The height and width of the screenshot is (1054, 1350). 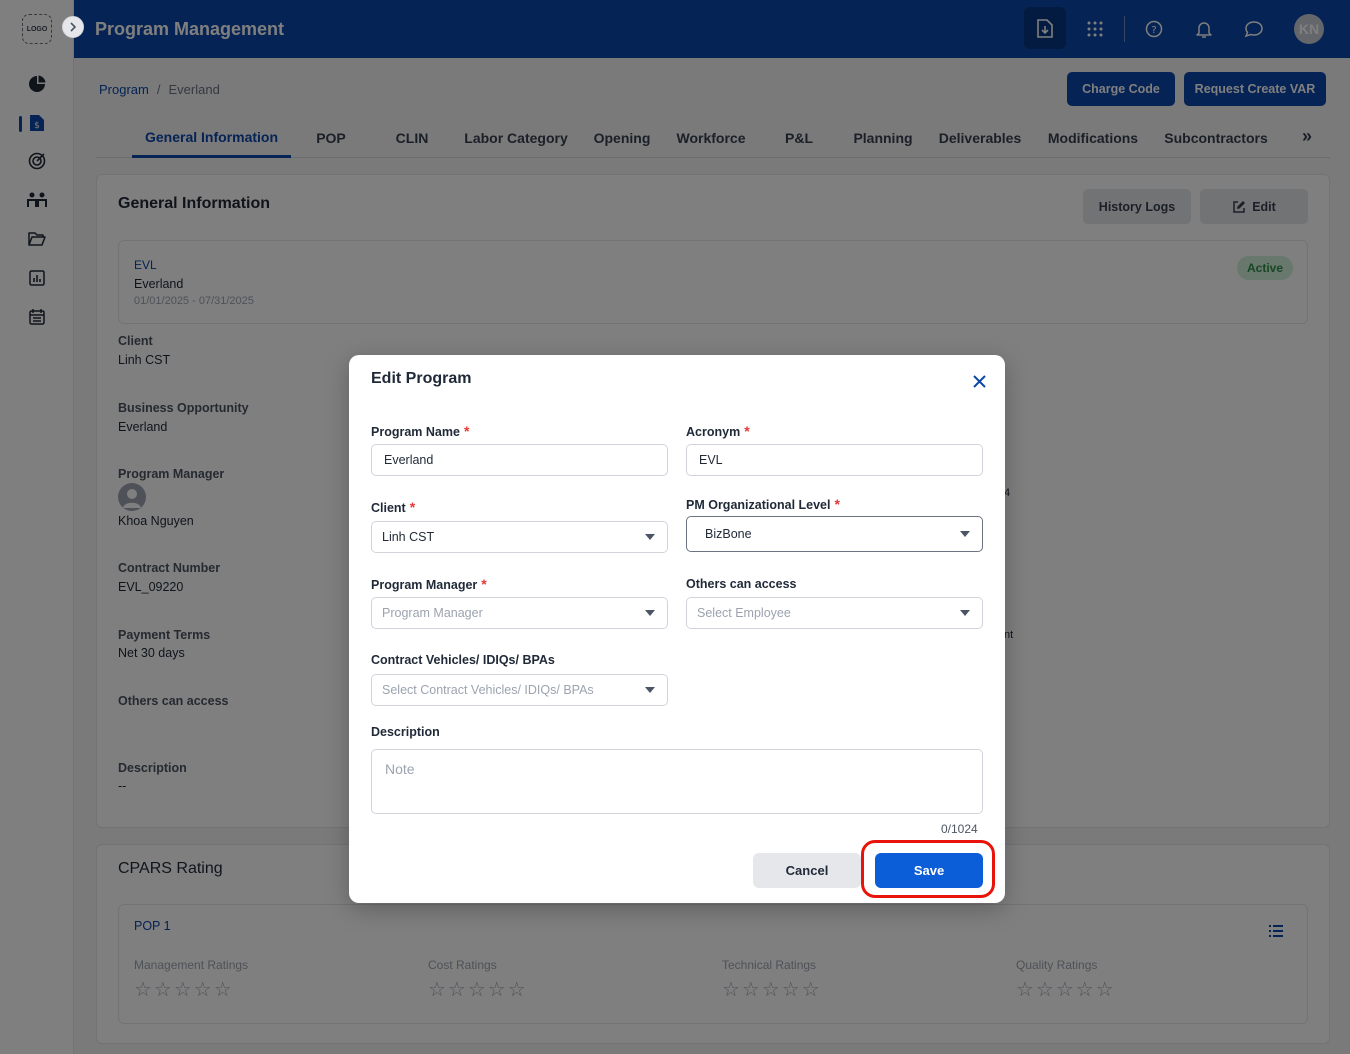 What do you see at coordinates (429, 584) in the screenshot?
I see `program-manager-select-label: Program Manager *` at bounding box center [429, 584].